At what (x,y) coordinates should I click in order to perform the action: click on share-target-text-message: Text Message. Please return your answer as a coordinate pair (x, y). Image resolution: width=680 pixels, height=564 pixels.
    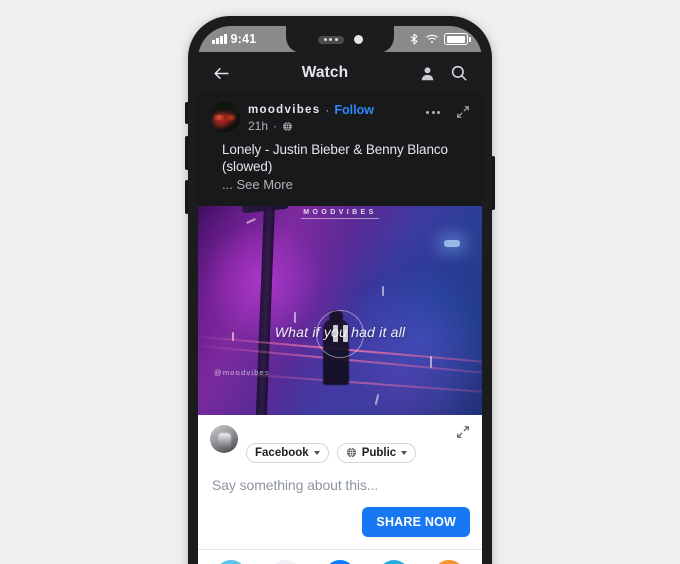
    Looking at the image, I should click on (285, 561).